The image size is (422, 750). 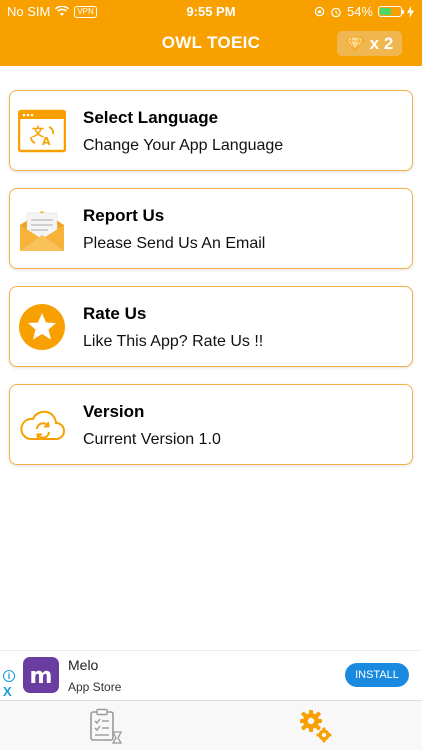 I want to click on ad-close-icon: X, so click(x=7, y=691).